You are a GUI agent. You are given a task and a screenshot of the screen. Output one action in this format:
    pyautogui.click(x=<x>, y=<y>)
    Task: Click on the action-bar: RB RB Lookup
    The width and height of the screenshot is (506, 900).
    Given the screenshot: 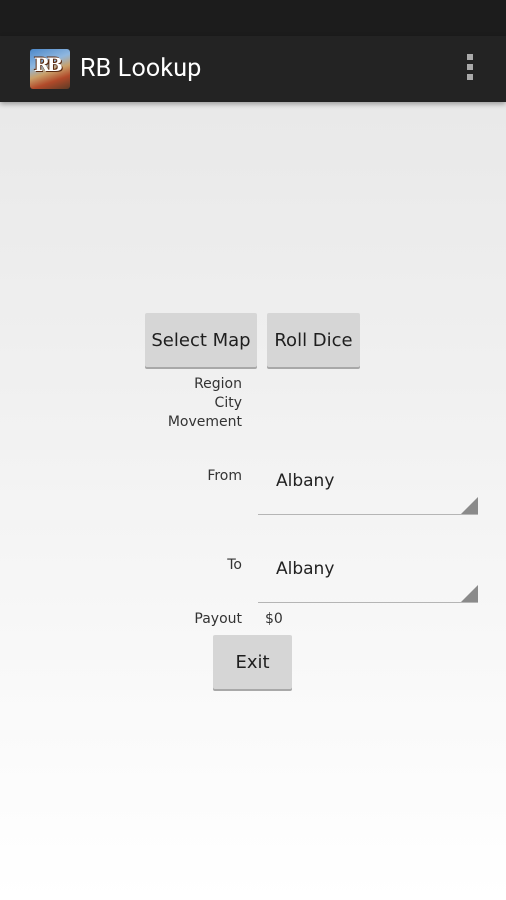 What is the action you would take?
    pyautogui.click(x=253, y=69)
    